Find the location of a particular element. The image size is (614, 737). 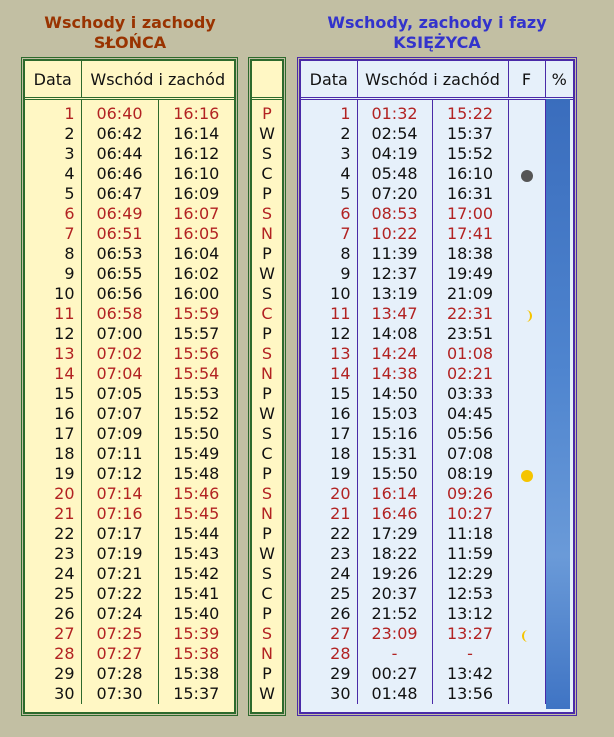

sunrise-cell: 07:27 is located at coordinates (119, 654).